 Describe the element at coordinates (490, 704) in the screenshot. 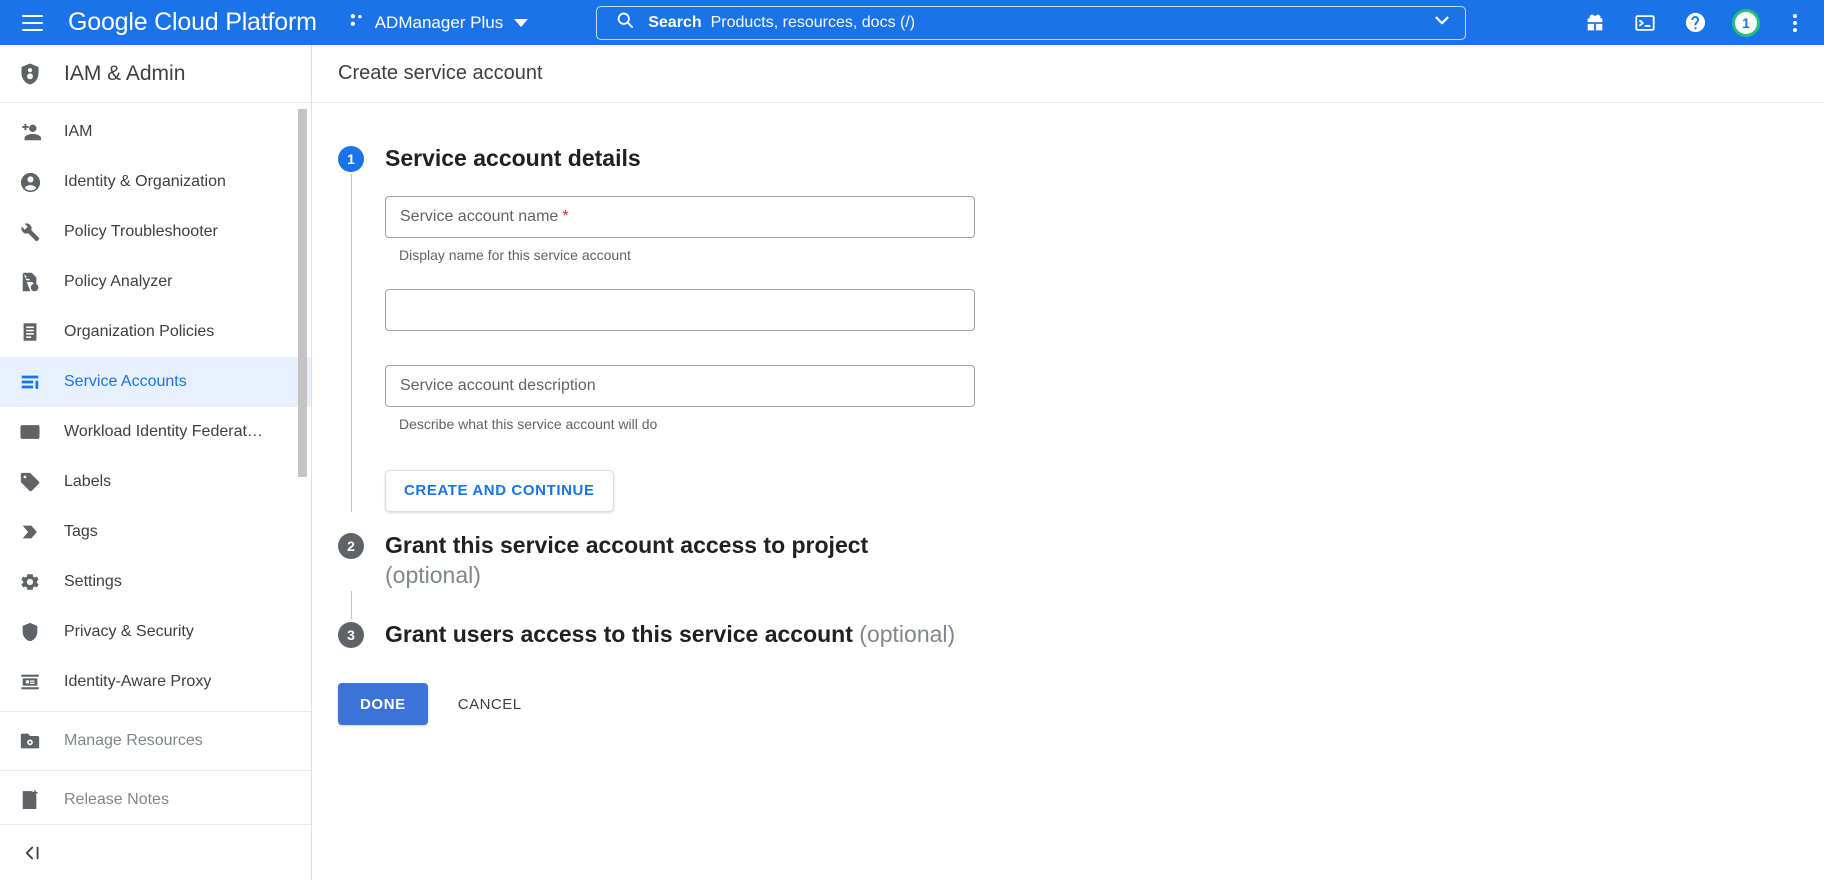

I see `cancel-button: CANCEL` at that location.